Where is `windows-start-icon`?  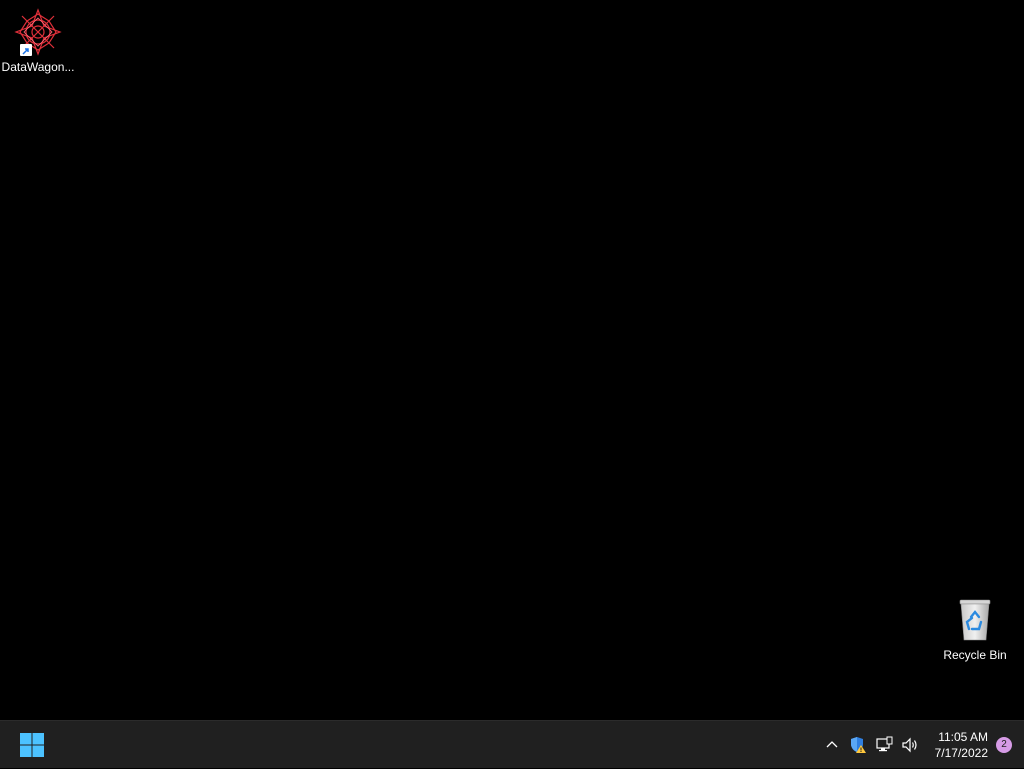
windows-start-icon is located at coordinates (32, 745).